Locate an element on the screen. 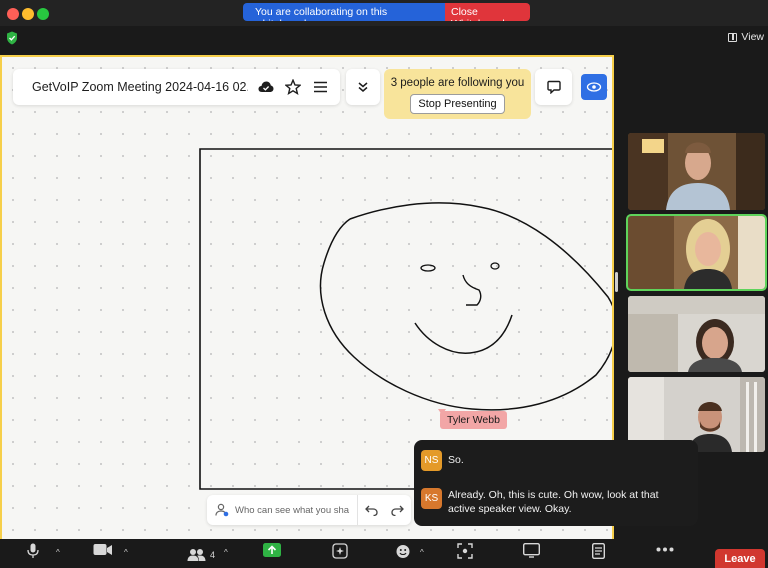  collapse-toolbar-button is located at coordinates (363, 87).